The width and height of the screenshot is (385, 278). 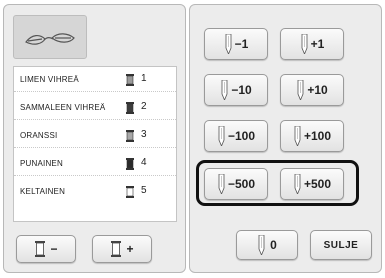 I want to click on button-label: −1, so click(x=241, y=44).